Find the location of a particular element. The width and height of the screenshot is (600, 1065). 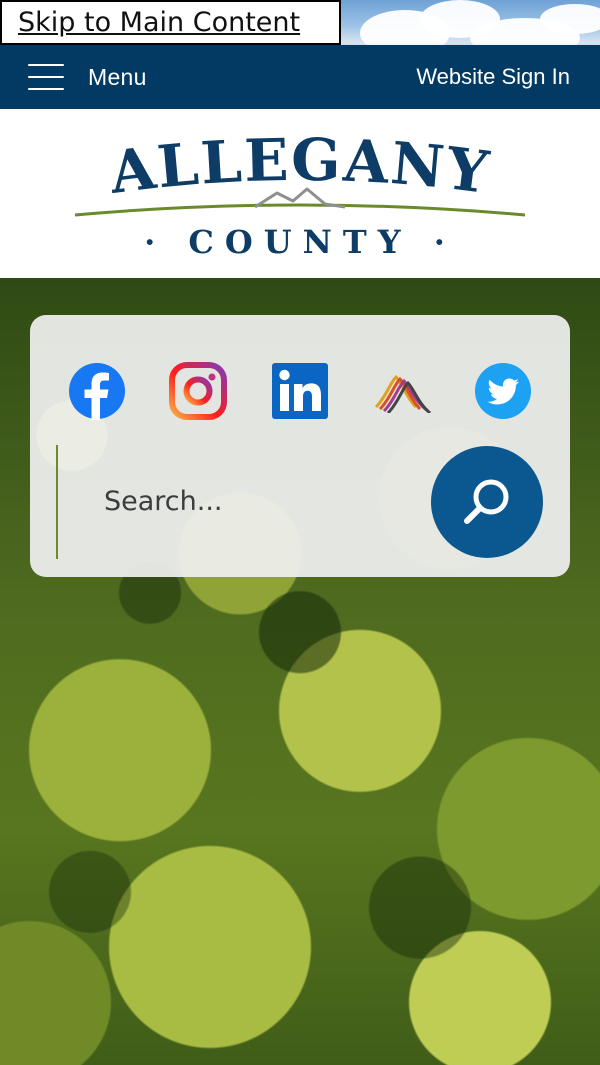

search-icon is located at coordinates (486, 501).